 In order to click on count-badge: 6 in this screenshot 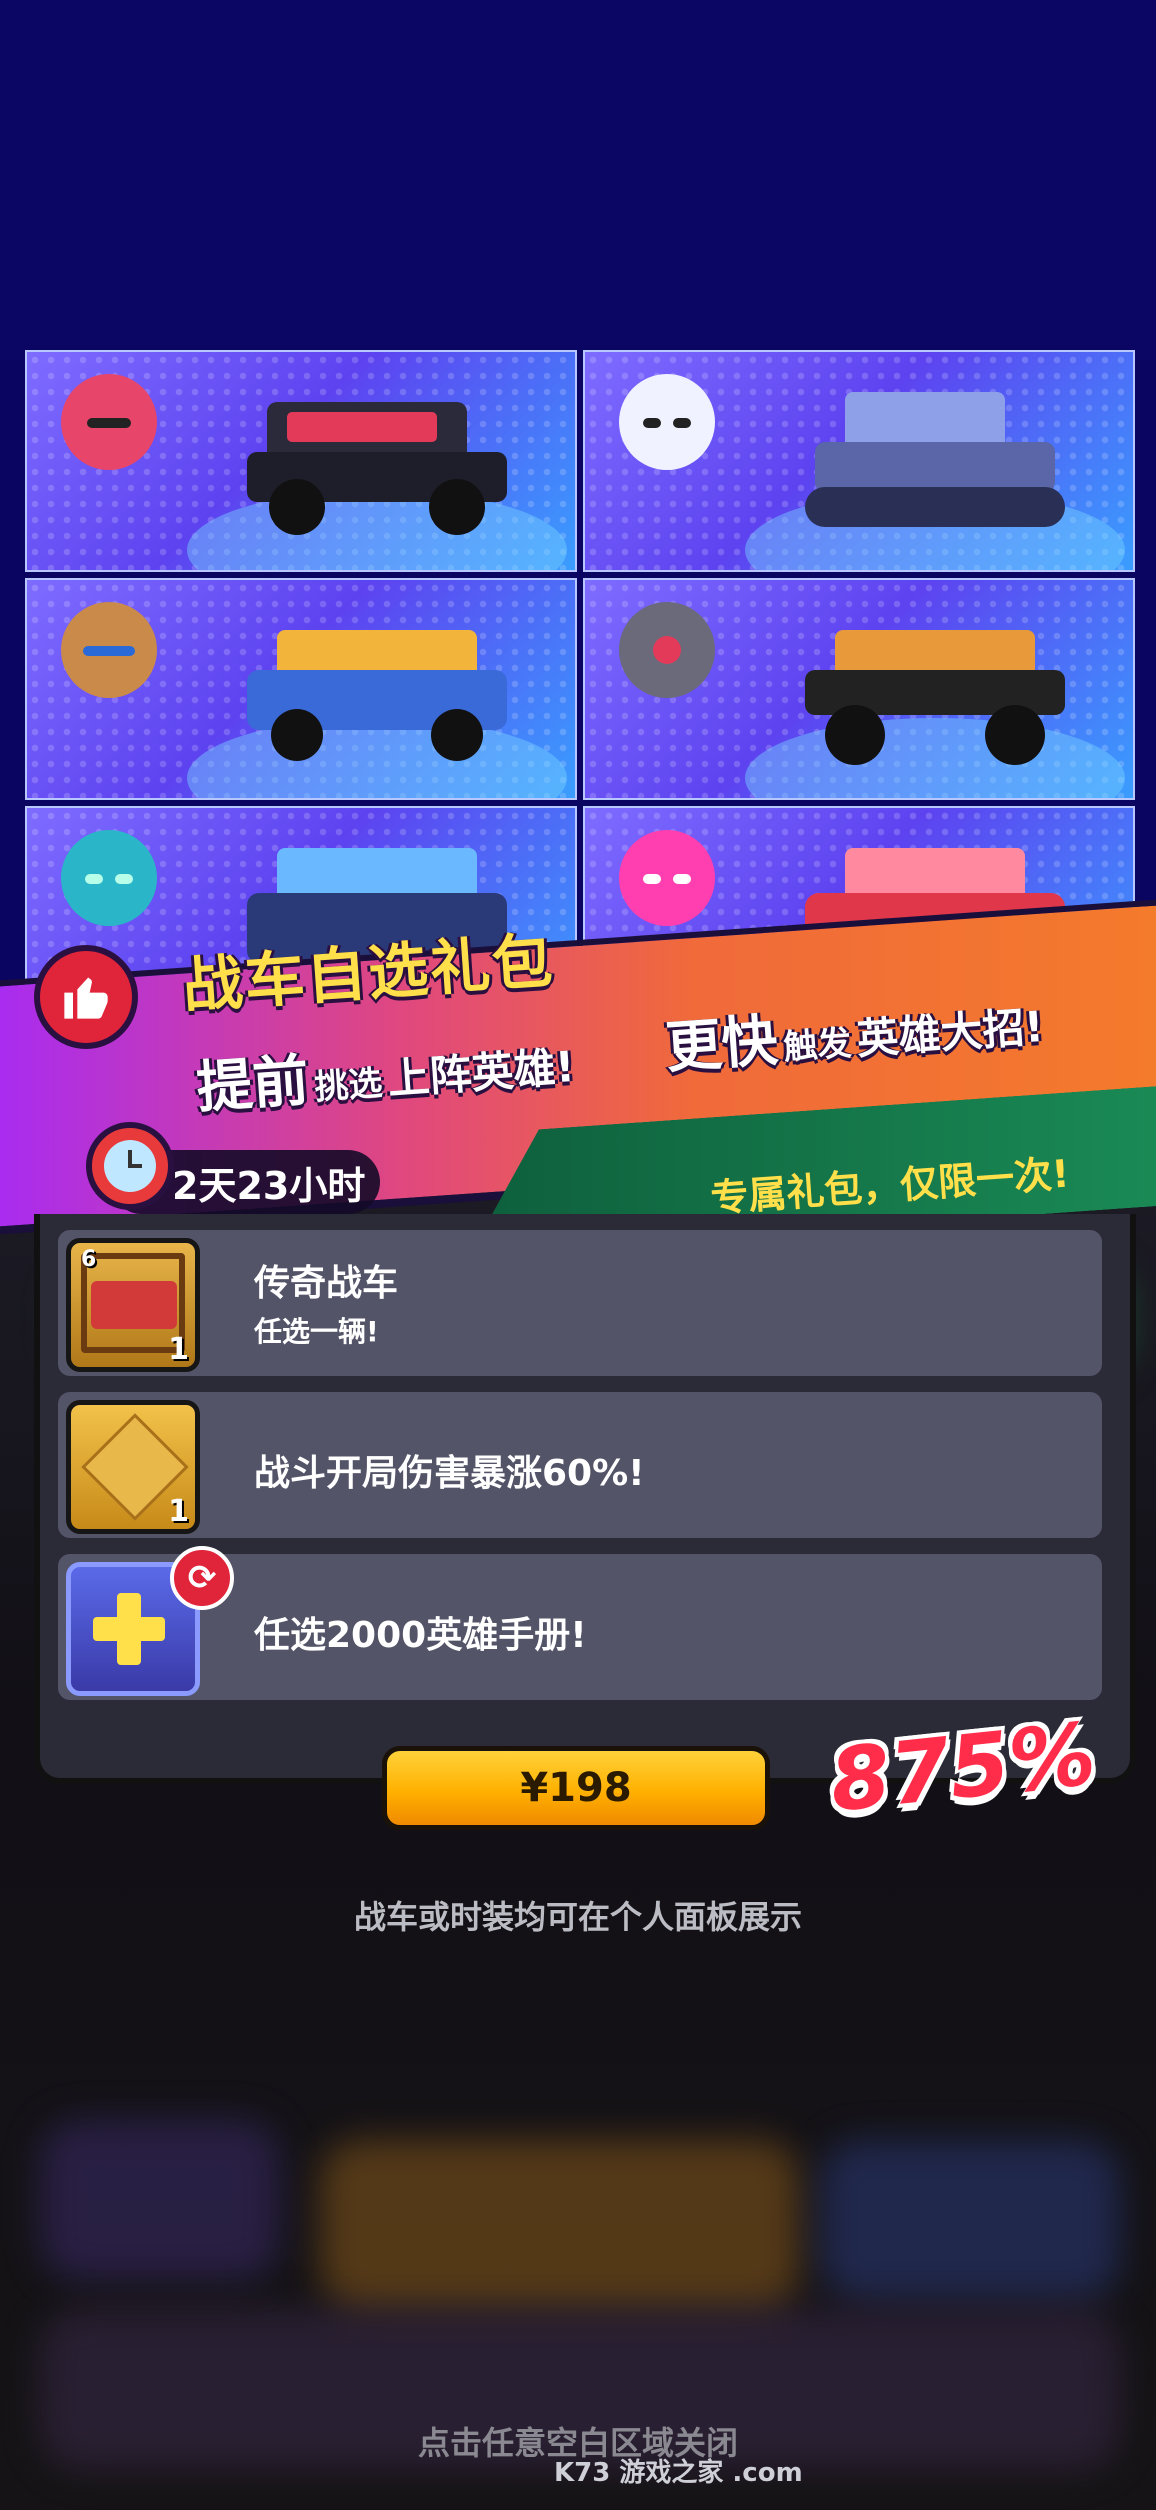, I will do `click(89, 1259)`.